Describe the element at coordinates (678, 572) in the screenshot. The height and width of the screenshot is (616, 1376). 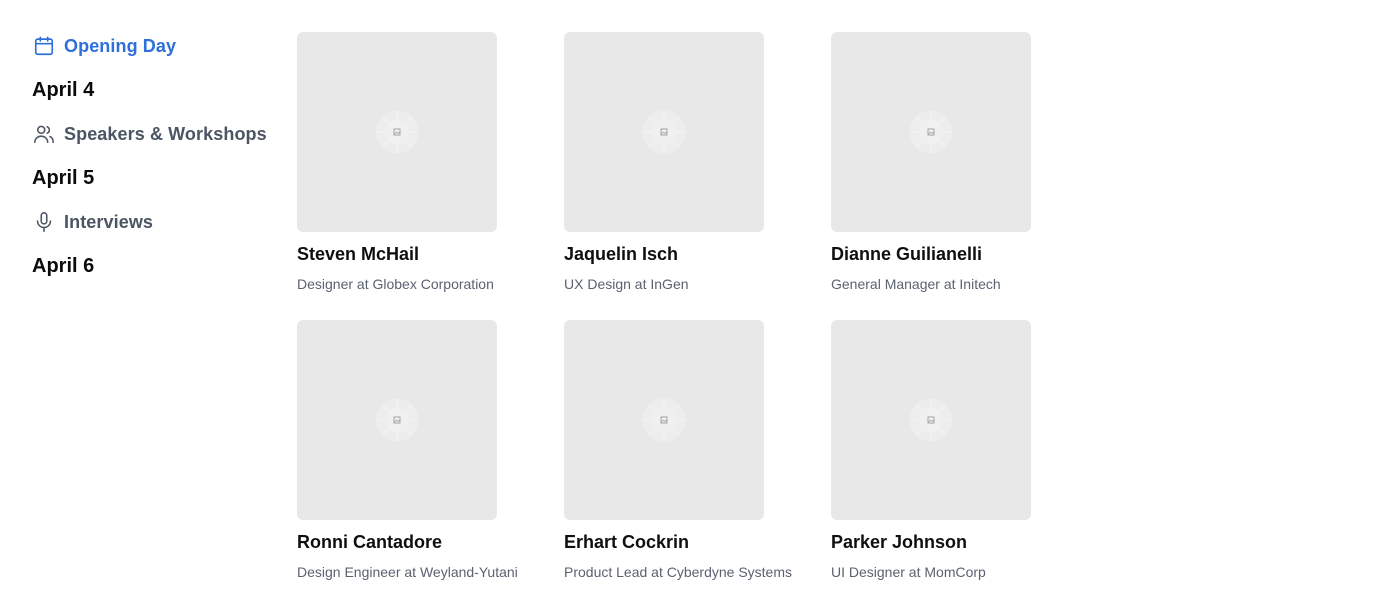
I see `speaker-role: Product Lead at Cyberdyne Systems` at that location.